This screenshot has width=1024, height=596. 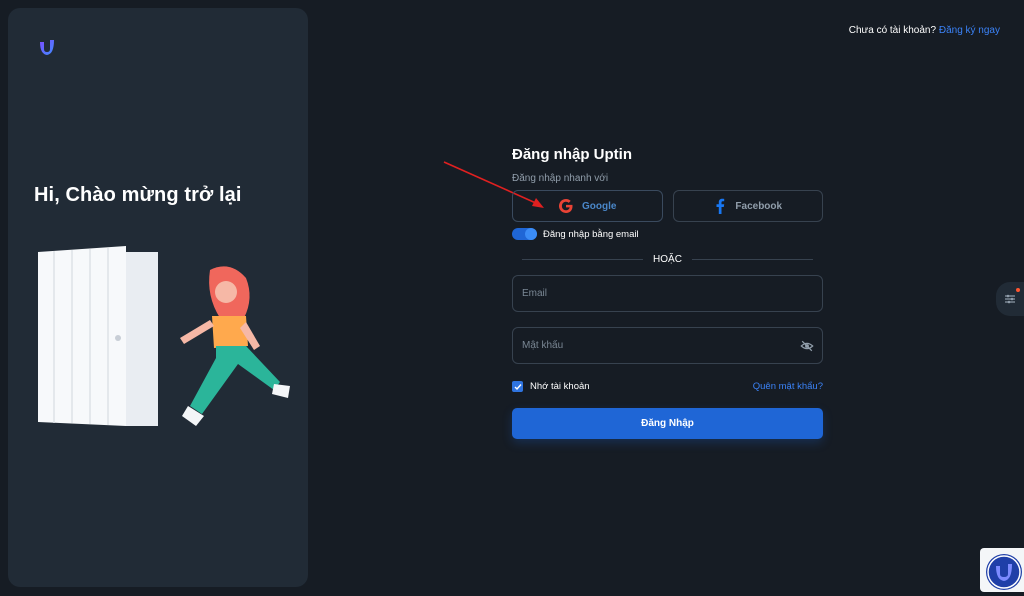 What do you see at coordinates (752, 259) in the screenshot?
I see `divider-line-right` at bounding box center [752, 259].